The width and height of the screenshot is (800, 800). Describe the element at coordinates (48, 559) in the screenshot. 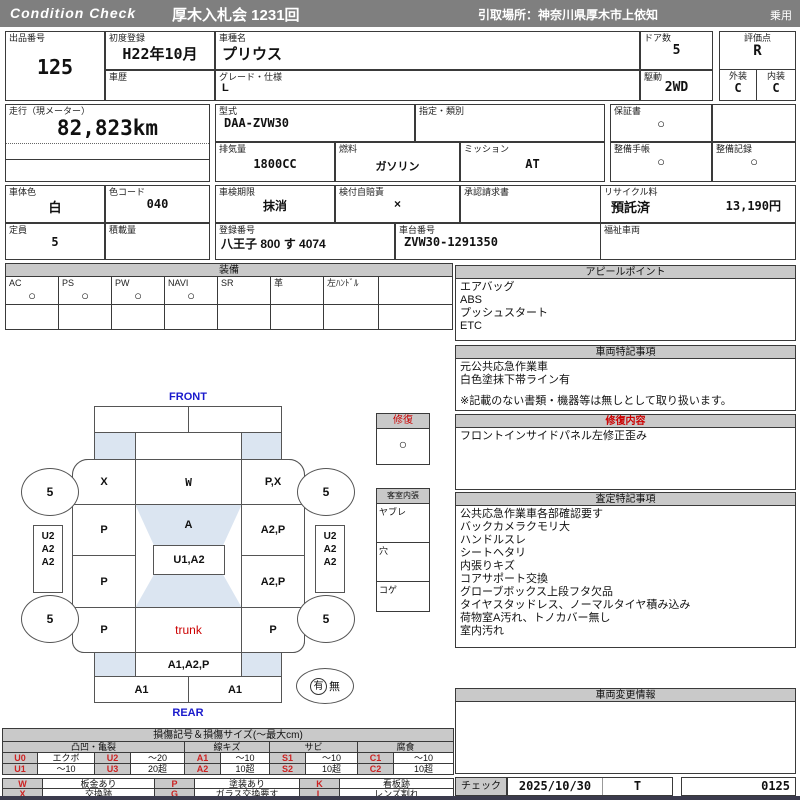

I see `left-sill-cell: U2 A2 A2` at that location.